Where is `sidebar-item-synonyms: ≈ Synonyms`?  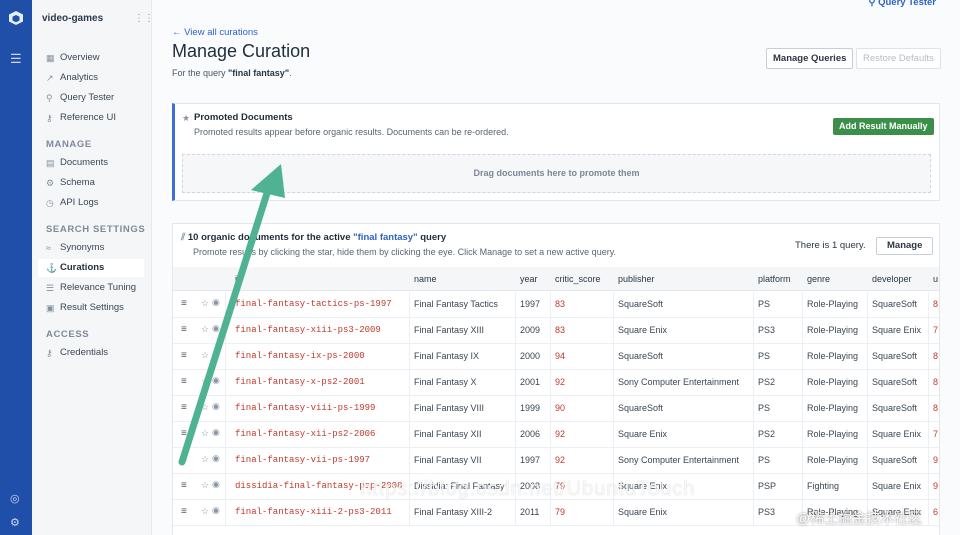 sidebar-item-synonyms: ≈ Synonyms is located at coordinates (95, 248).